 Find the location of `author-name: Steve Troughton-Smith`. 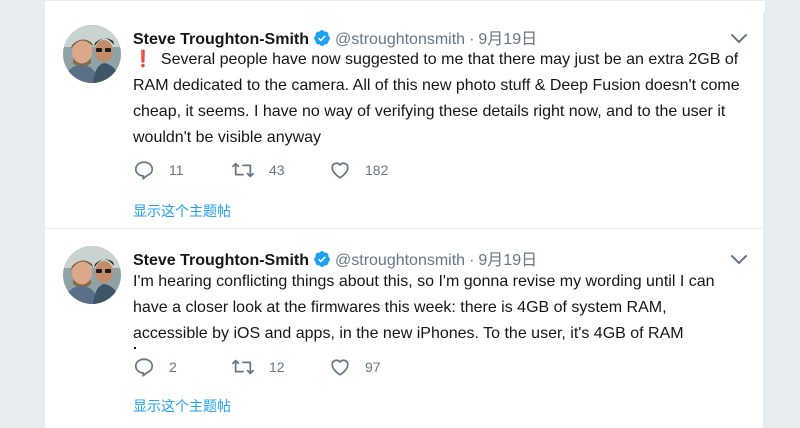

author-name: Steve Troughton-Smith is located at coordinates (221, 261).